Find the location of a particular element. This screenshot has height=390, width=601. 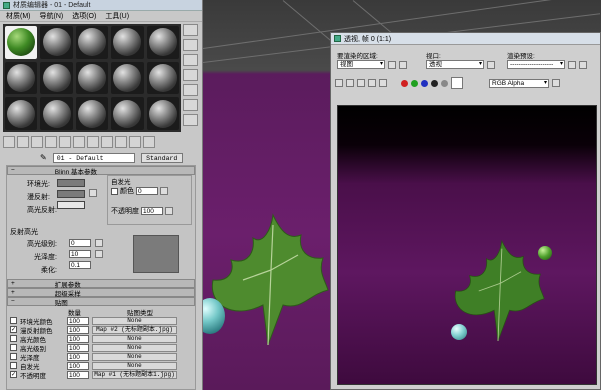

opacity-spinner: 100 is located at coordinates (152, 211).